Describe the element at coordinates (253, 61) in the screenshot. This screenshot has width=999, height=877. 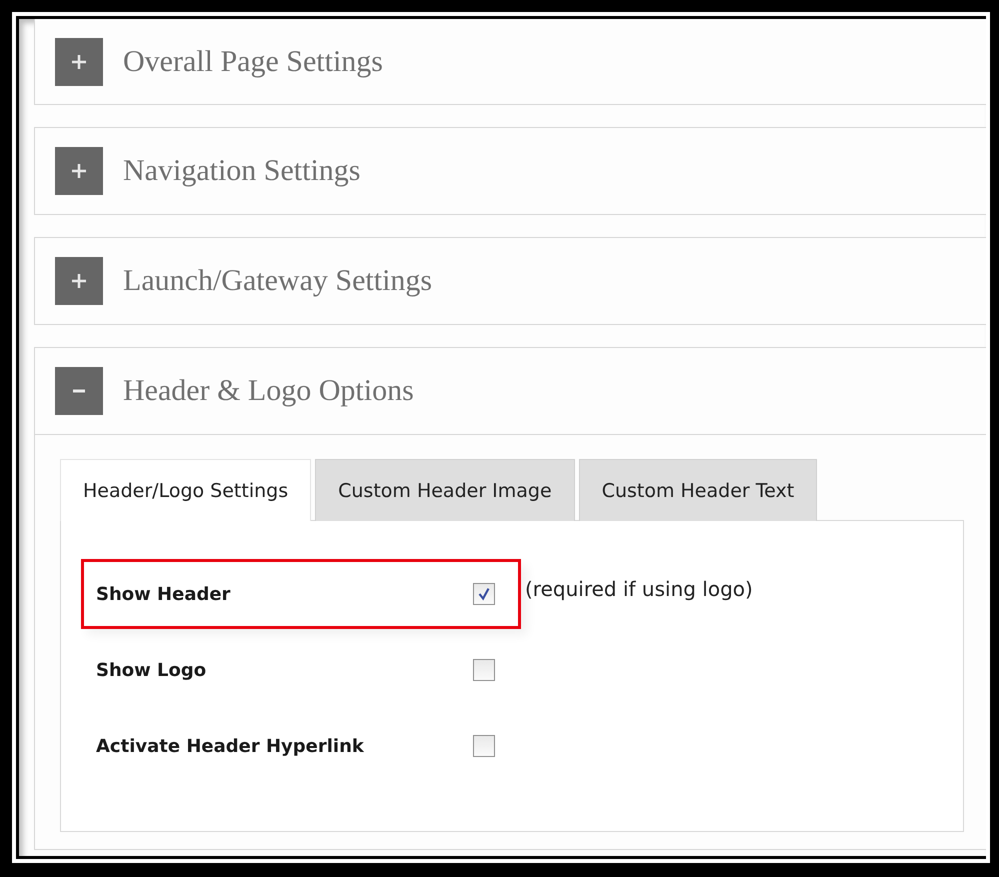
I see `panel-title: Overall Page Settings` at that location.